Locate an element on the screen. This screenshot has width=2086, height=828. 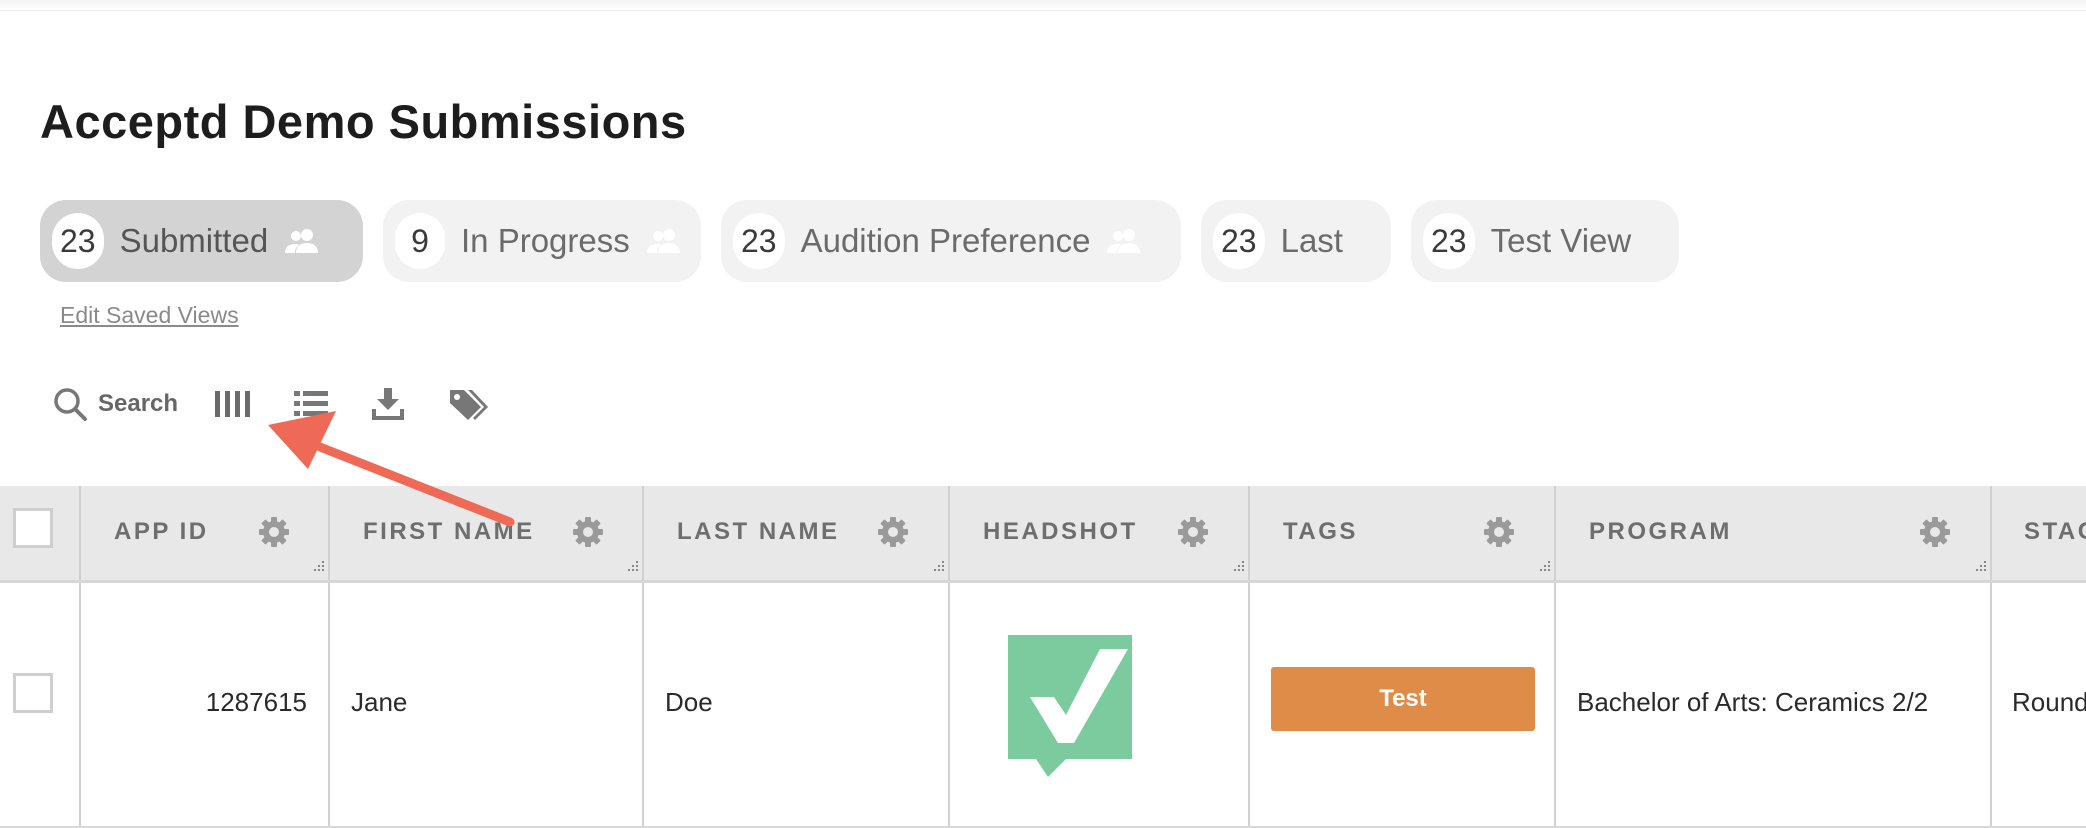
list-view-button is located at coordinates (311, 404).